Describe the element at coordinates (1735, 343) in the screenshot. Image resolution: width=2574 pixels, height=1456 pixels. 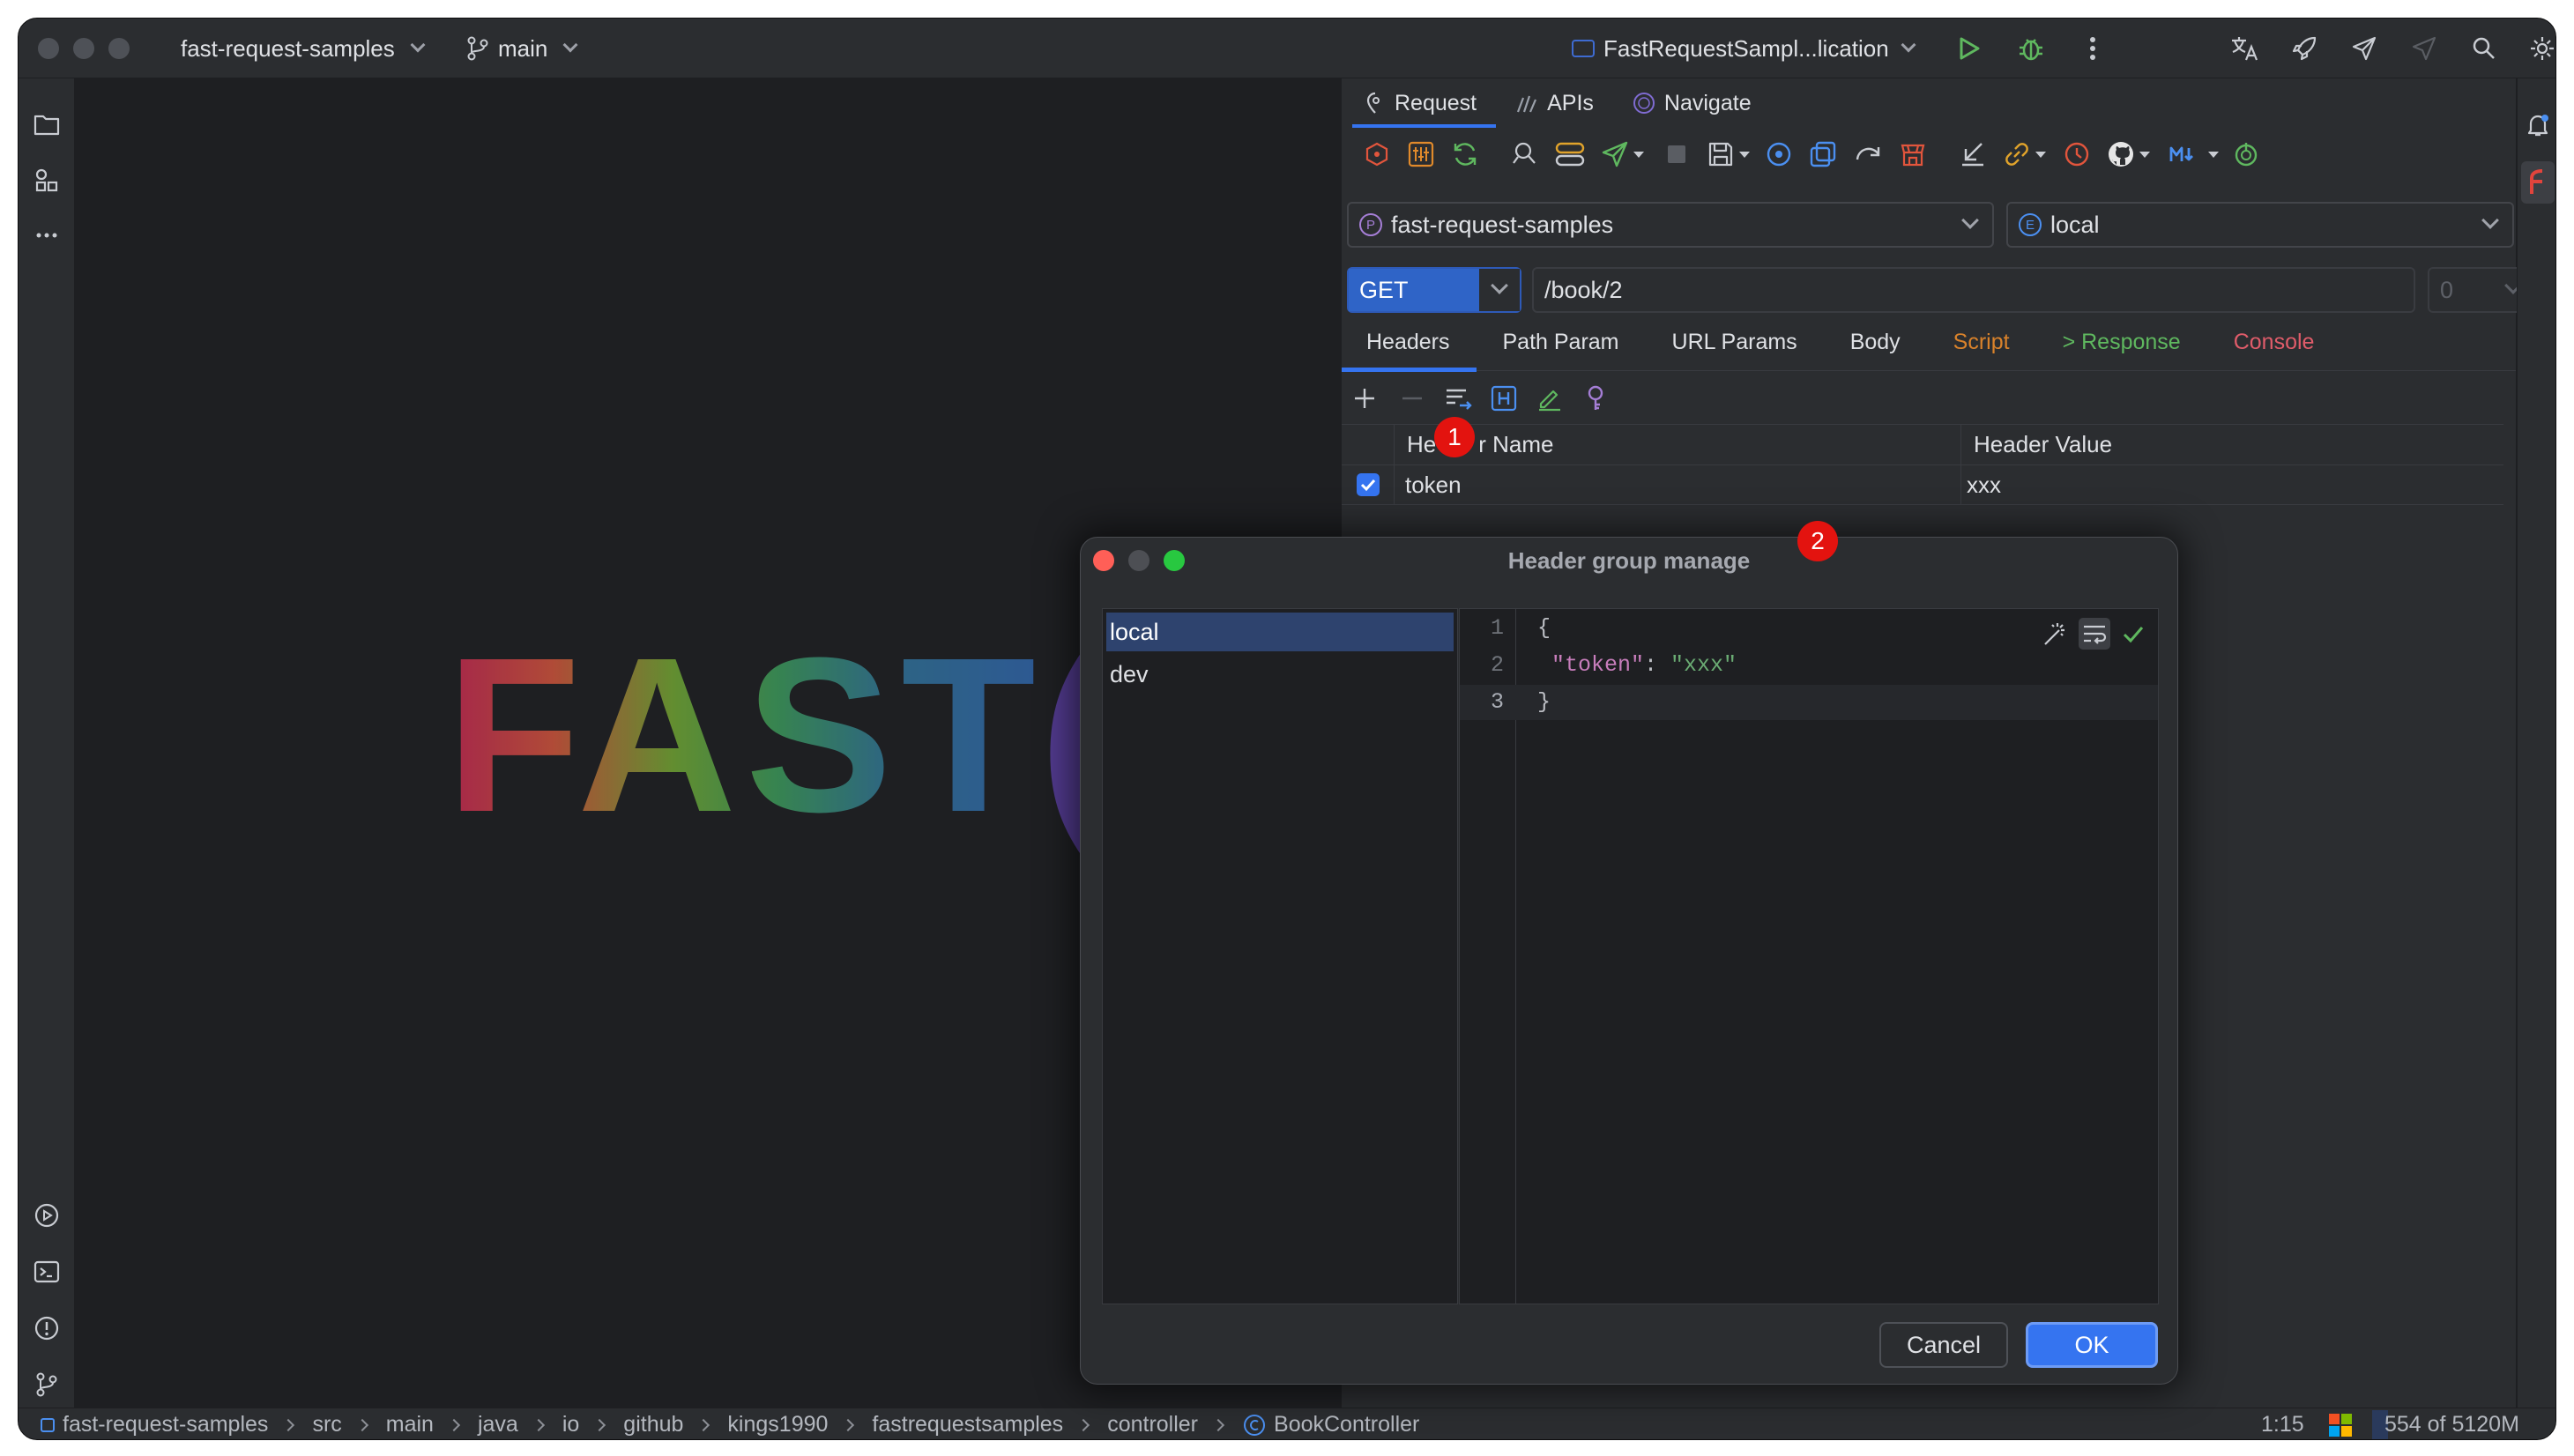
I see `tab-url-params: URL Params` at that location.